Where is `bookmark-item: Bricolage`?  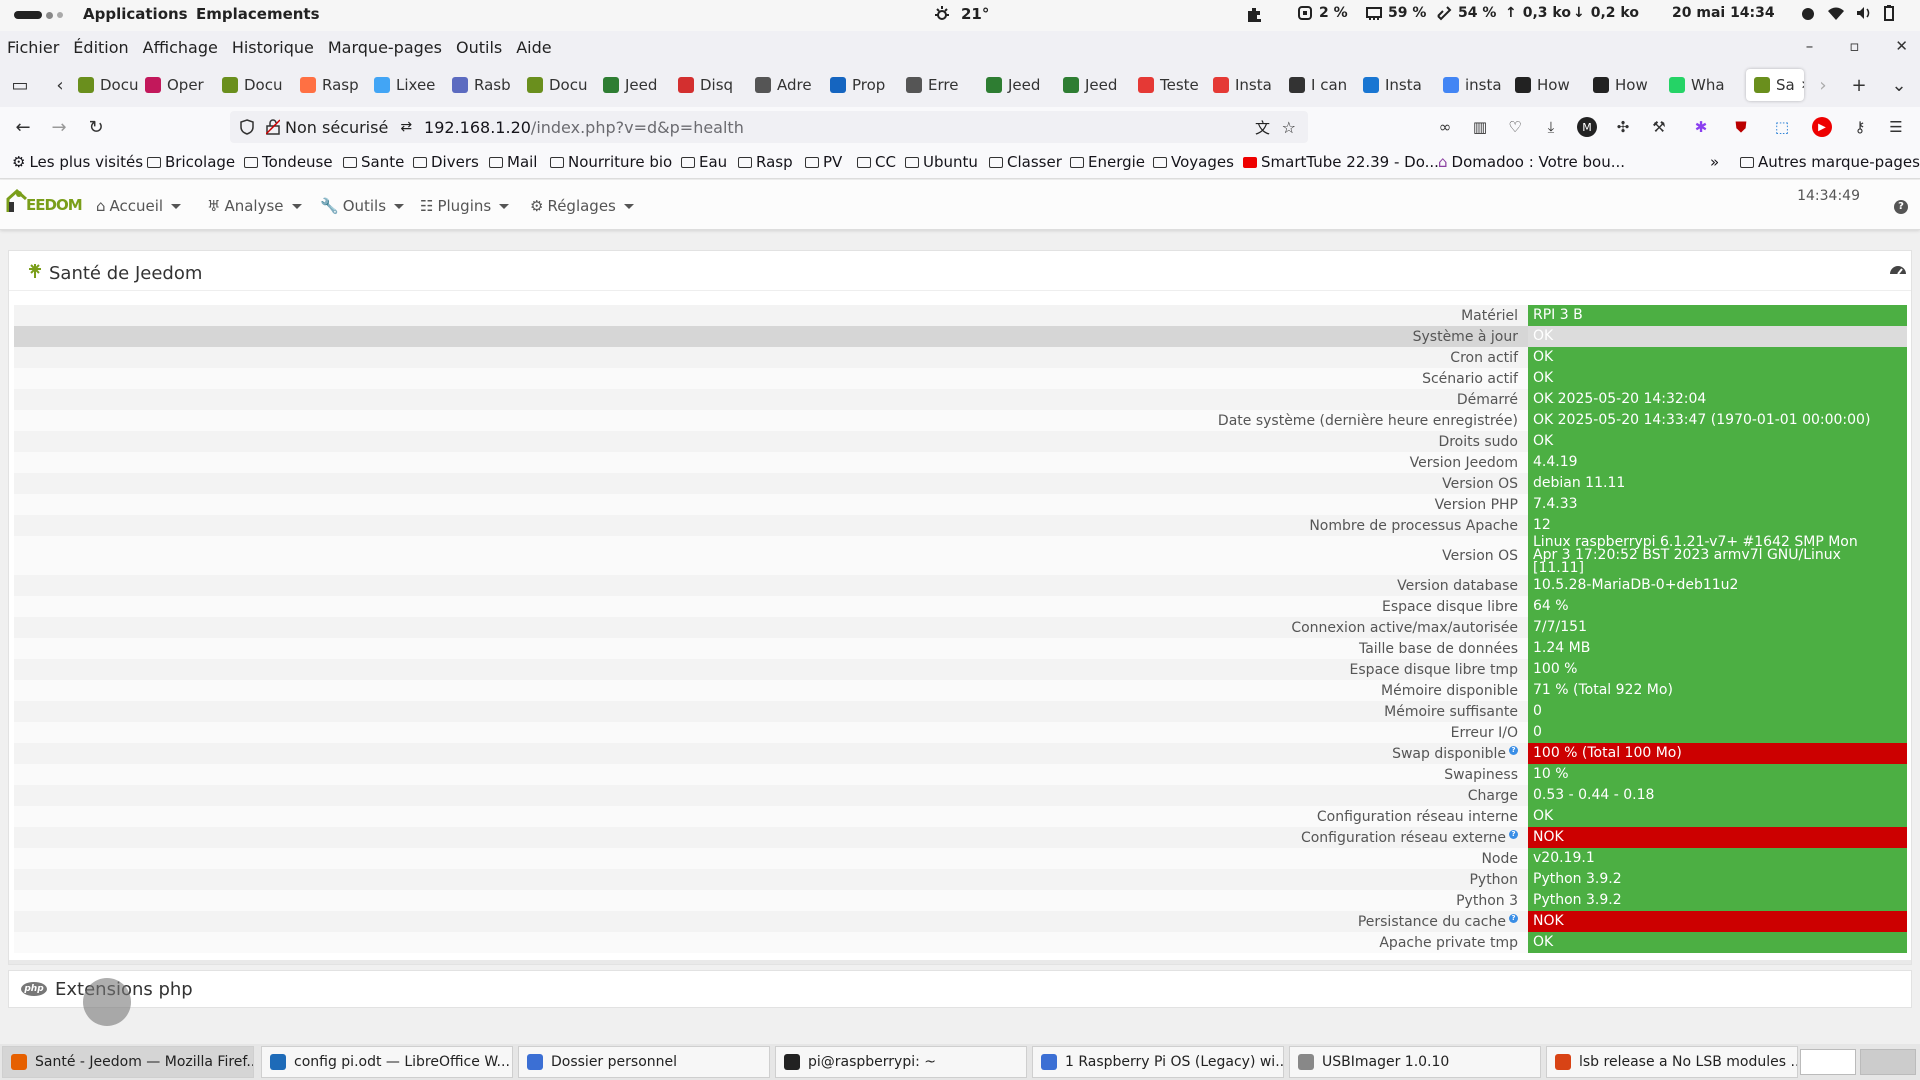
bookmark-item: Bricolage is located at coordinates (191, 162).